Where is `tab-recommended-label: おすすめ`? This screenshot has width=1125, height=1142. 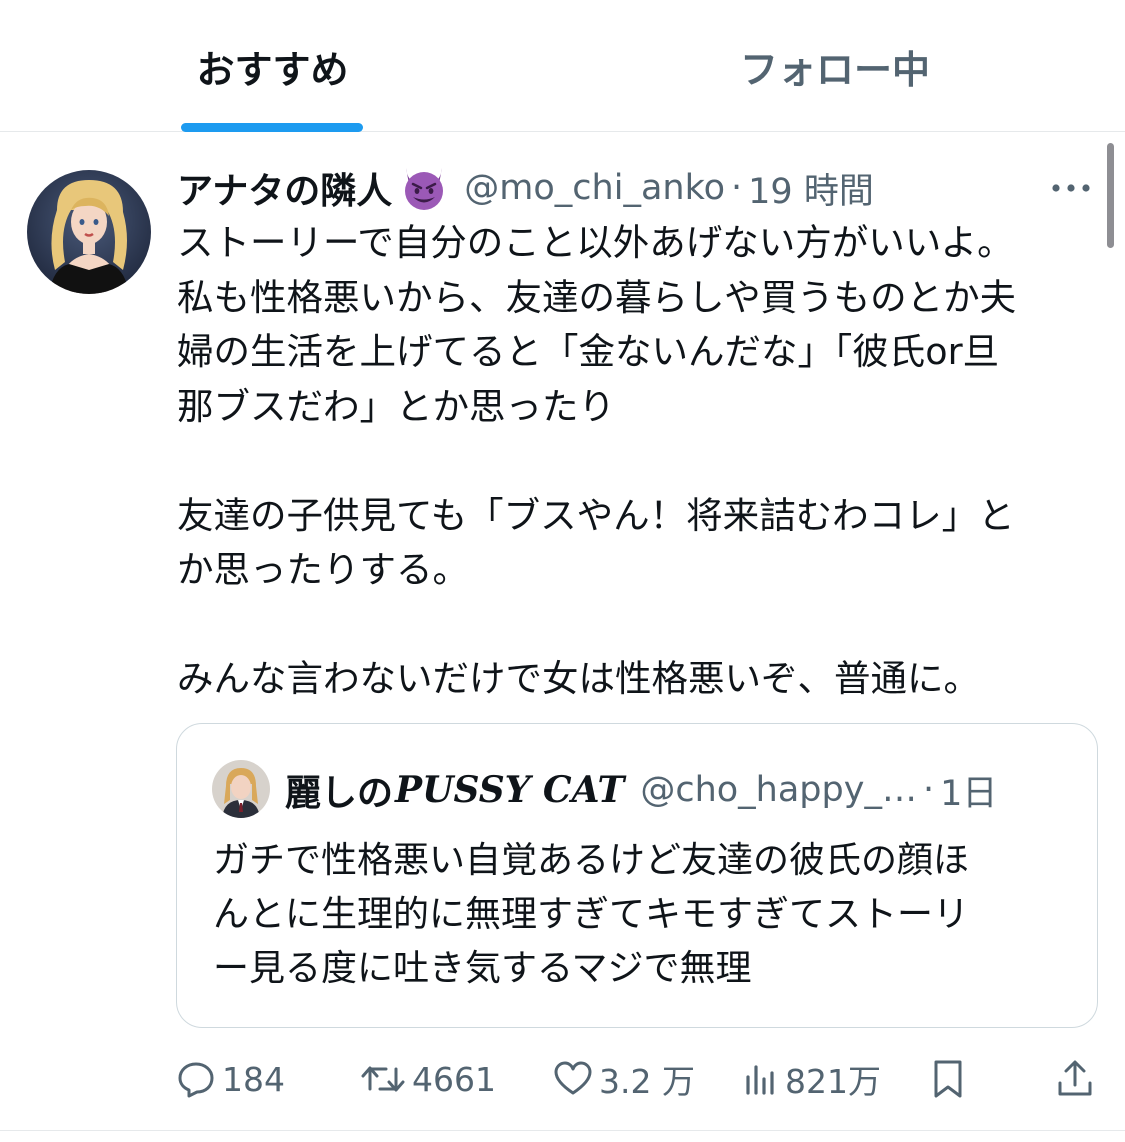 tab-recommended-label: おすすめ is located at coordinates (272, 69).